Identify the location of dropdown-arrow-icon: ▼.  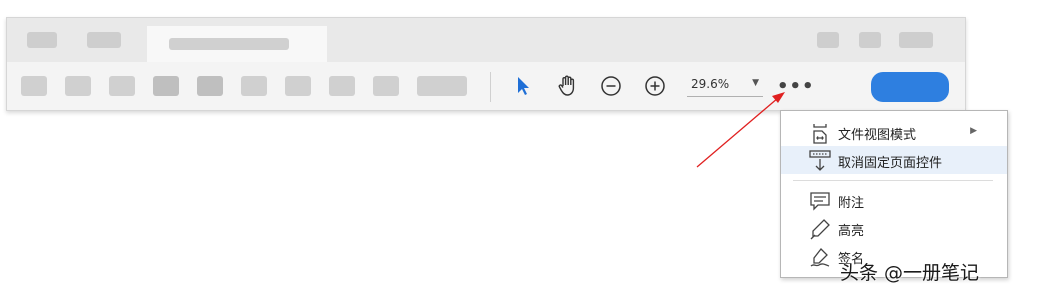
(755, 83).